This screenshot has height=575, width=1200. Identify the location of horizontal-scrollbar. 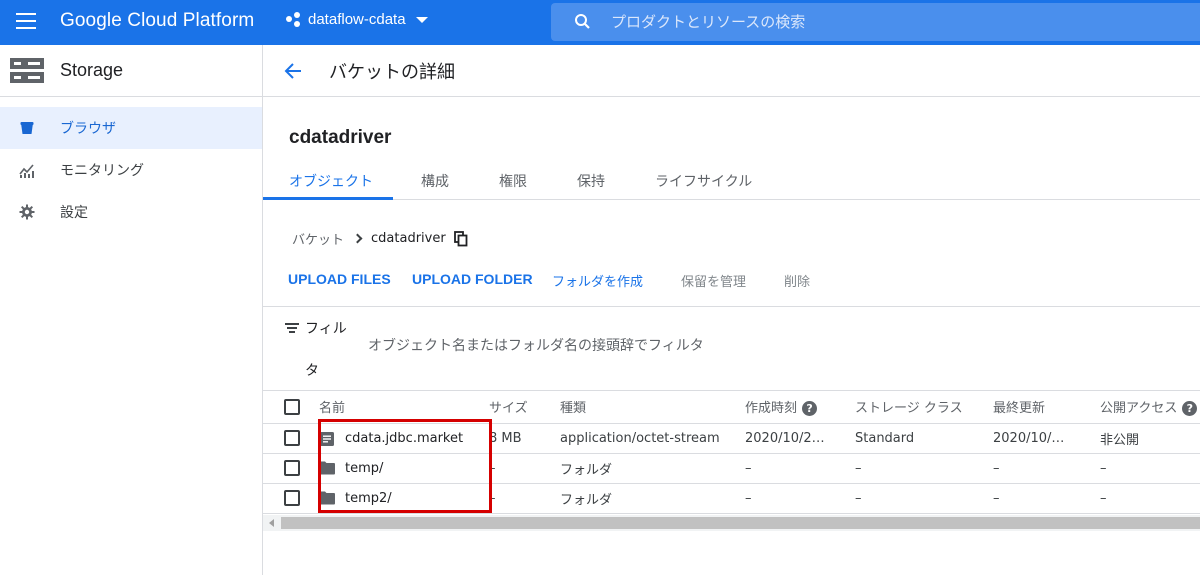
(731, 523).